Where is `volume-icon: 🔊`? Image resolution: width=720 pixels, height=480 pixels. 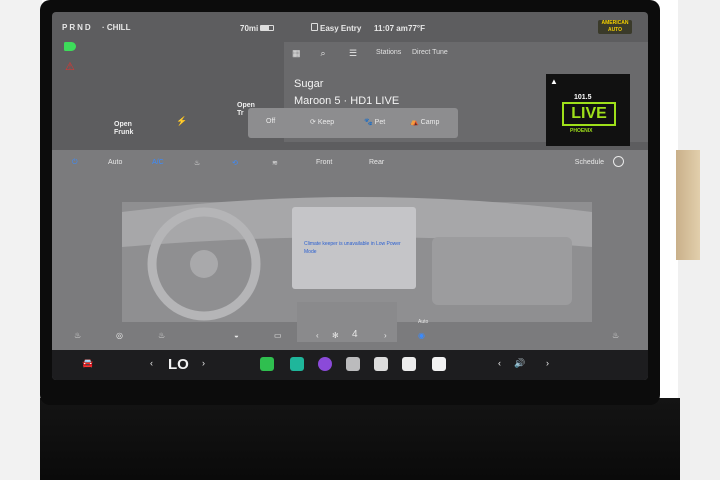 volume-icon: 🔊 is located at coordinates (519, 363).